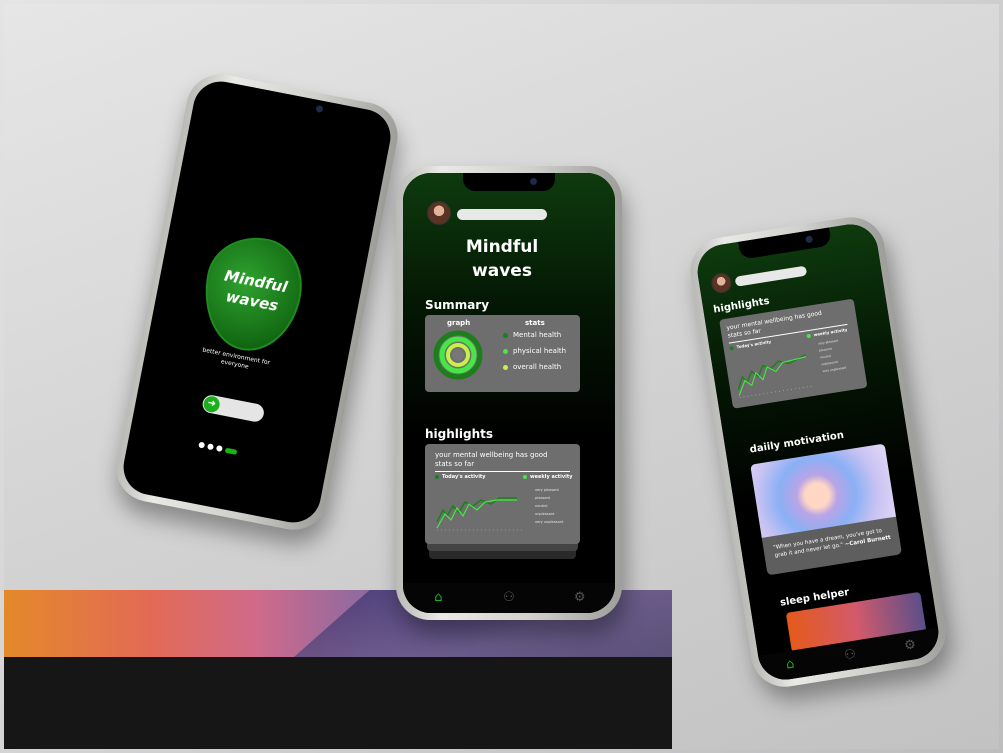 Image resolution: width=1003 pixels, height=753 pixels. Describe the element at coordinates (457, 305) in the screenshot. I see `summary-heading: Summary` at that location.